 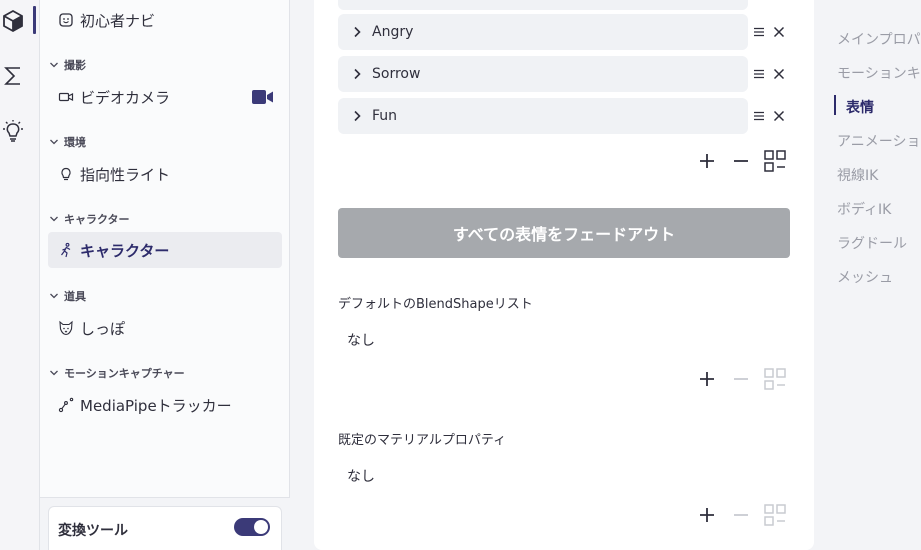 What do you see at coordinates (857, 175) in the screenshot?
I see `toc-item-gaze-ik: 視線IK` at bounding box center [857, 175].